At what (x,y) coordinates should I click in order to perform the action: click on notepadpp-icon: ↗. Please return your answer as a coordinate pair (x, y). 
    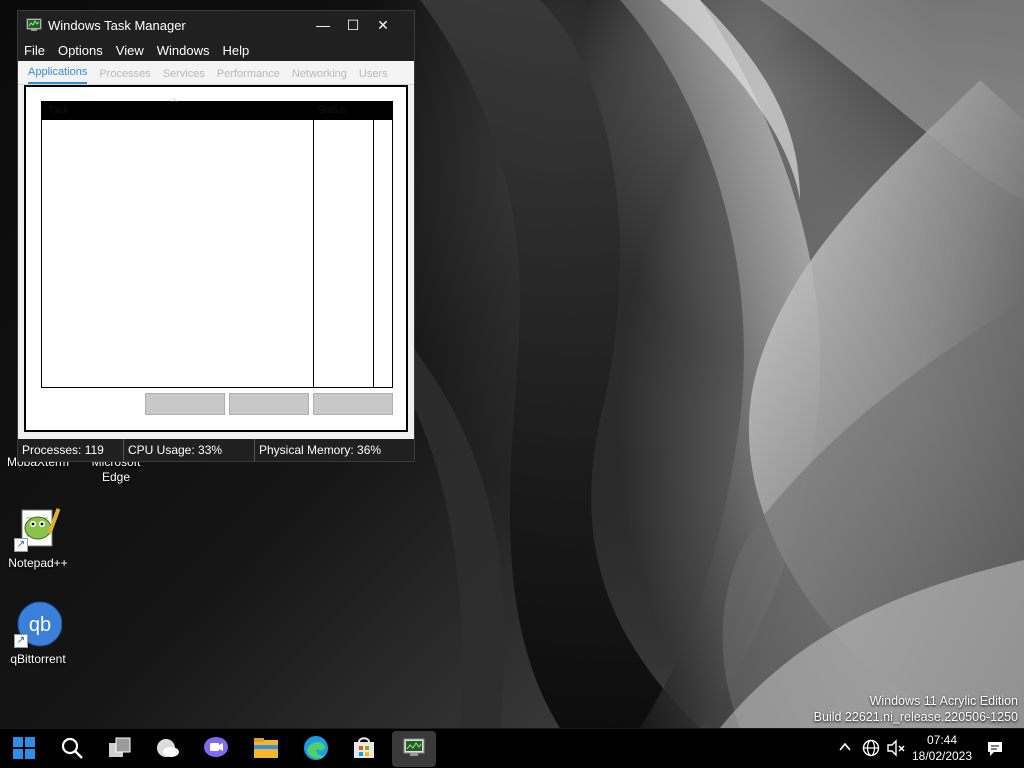
    Looking at the image, I should click on (38, 528).